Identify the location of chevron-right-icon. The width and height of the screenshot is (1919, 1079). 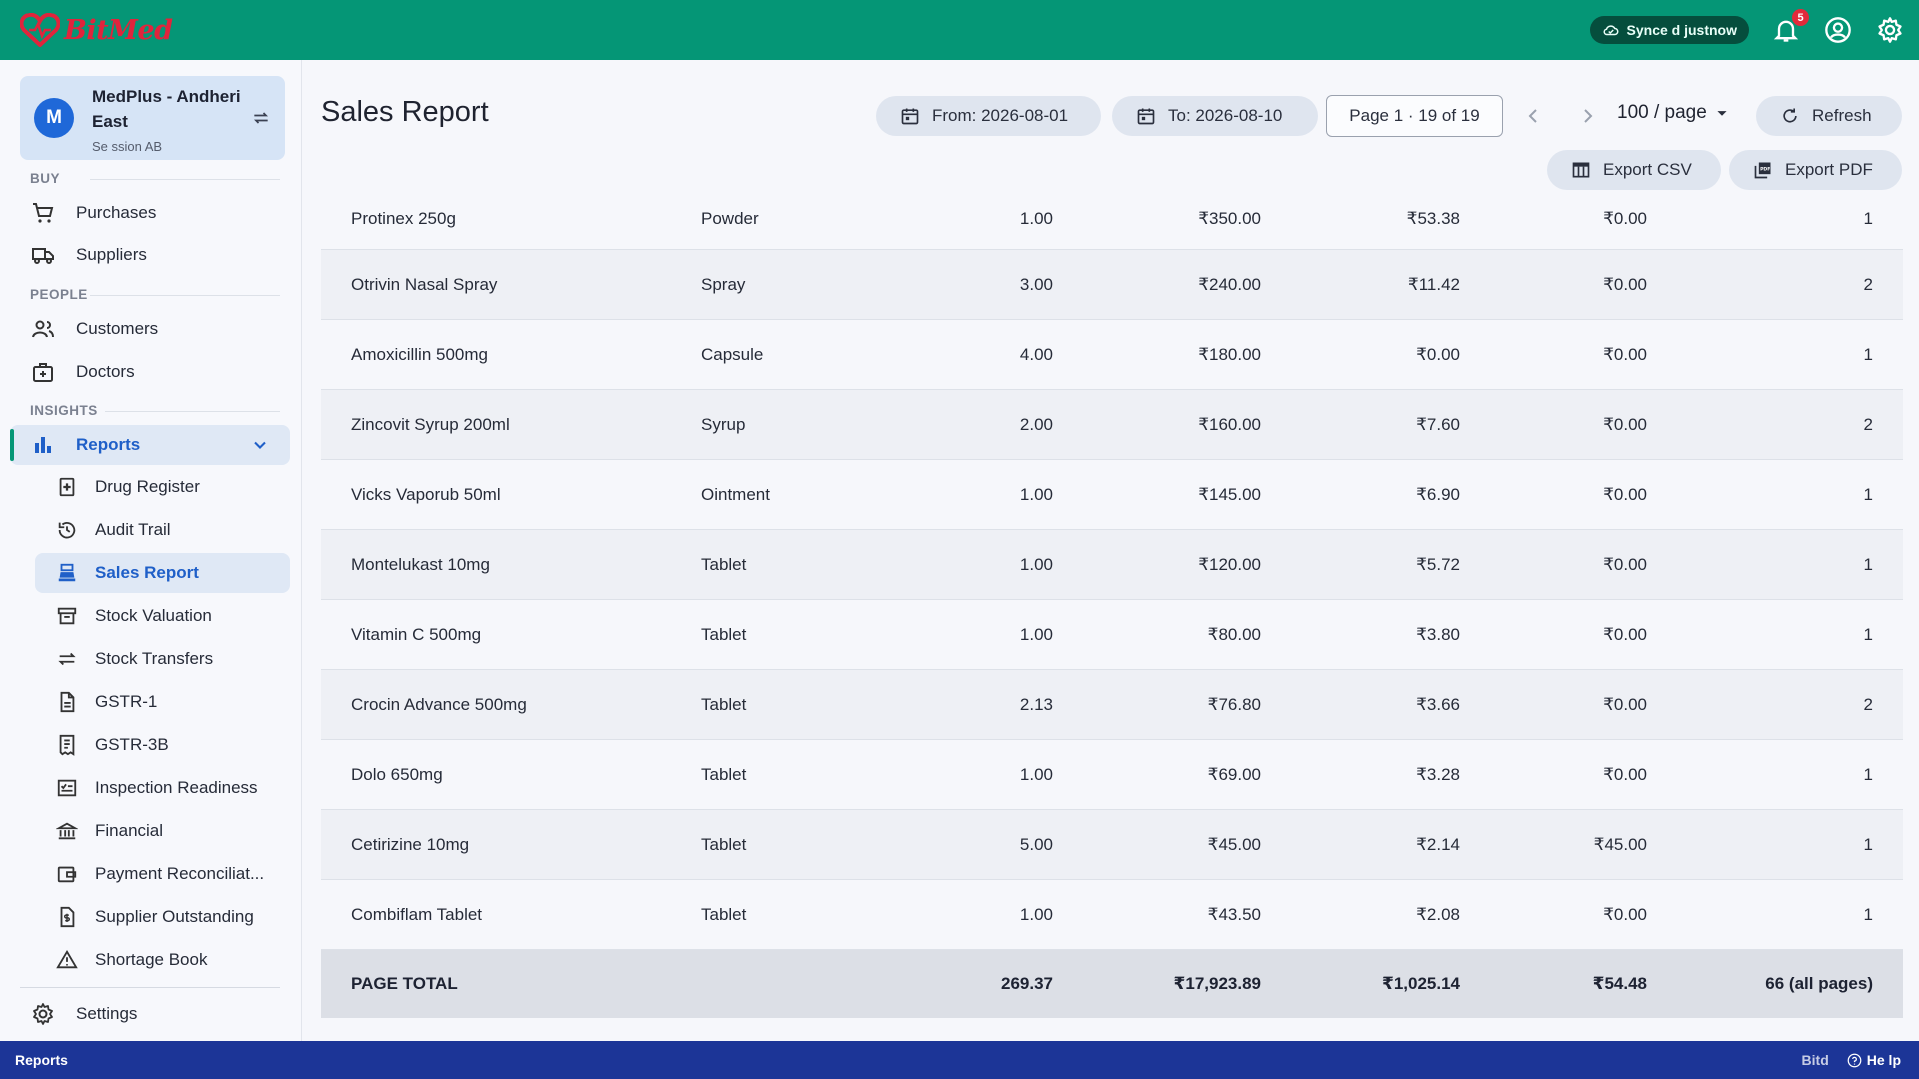
(1588, 116).